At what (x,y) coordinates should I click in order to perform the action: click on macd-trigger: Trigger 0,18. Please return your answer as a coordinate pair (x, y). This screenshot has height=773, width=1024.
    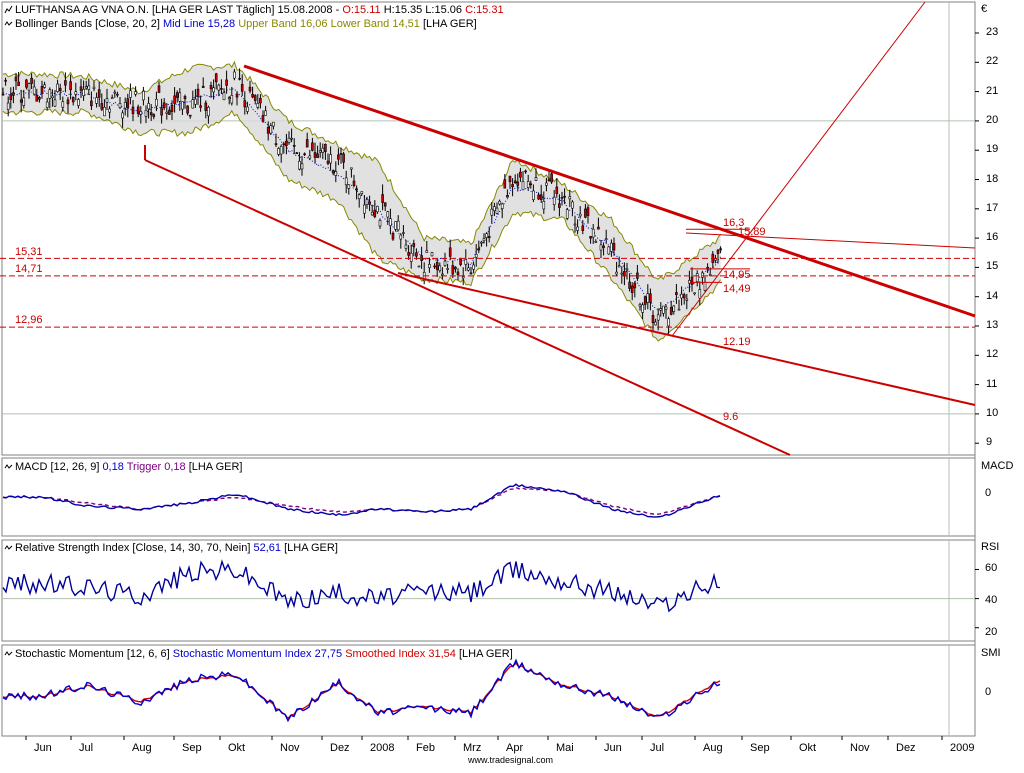
    Looking at the image, I should click on (156, 467).